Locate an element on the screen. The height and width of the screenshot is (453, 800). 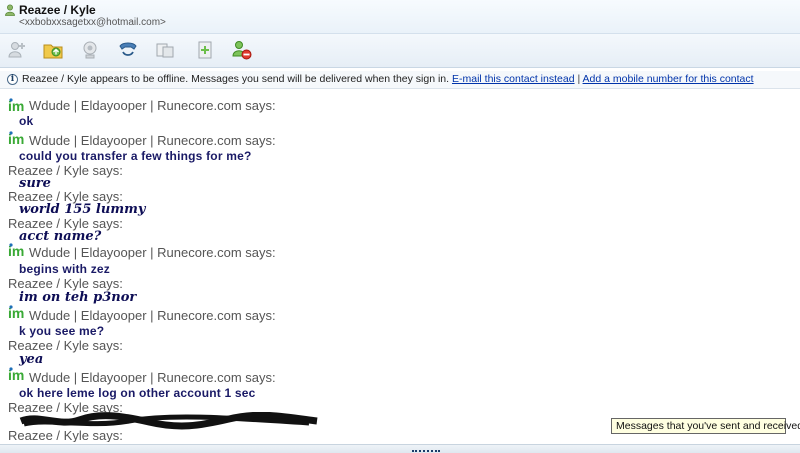
splitter-grip-icon is located at coordinates (426, 451).